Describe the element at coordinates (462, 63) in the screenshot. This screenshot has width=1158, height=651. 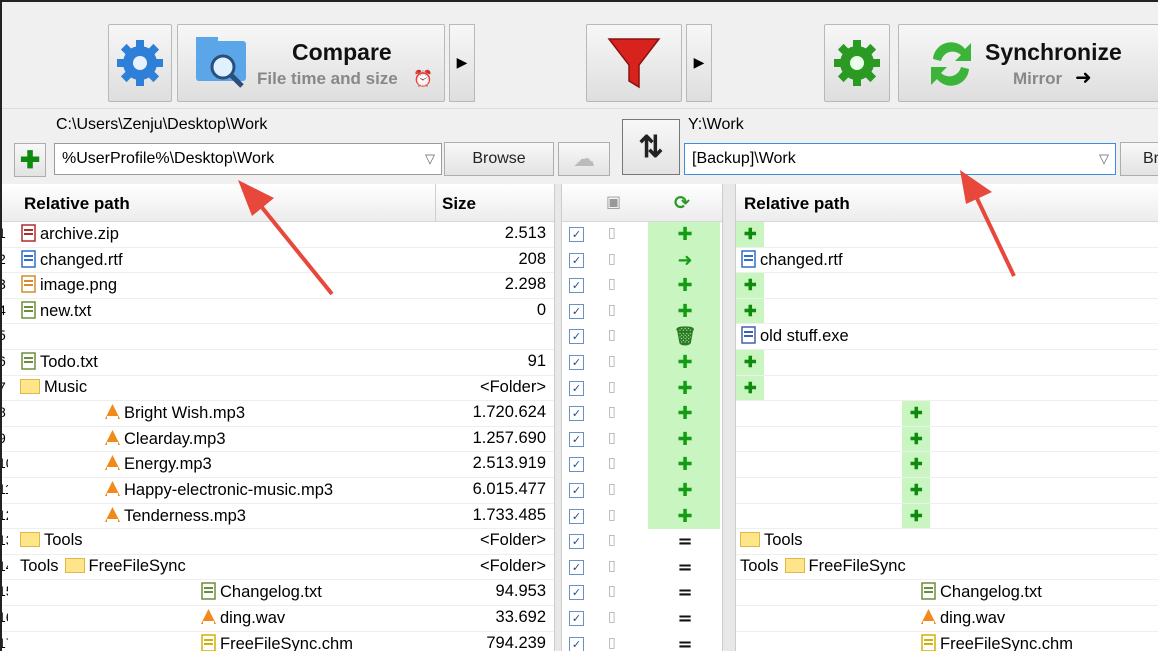
I see `compare-options-arrow: ▶` at that location.